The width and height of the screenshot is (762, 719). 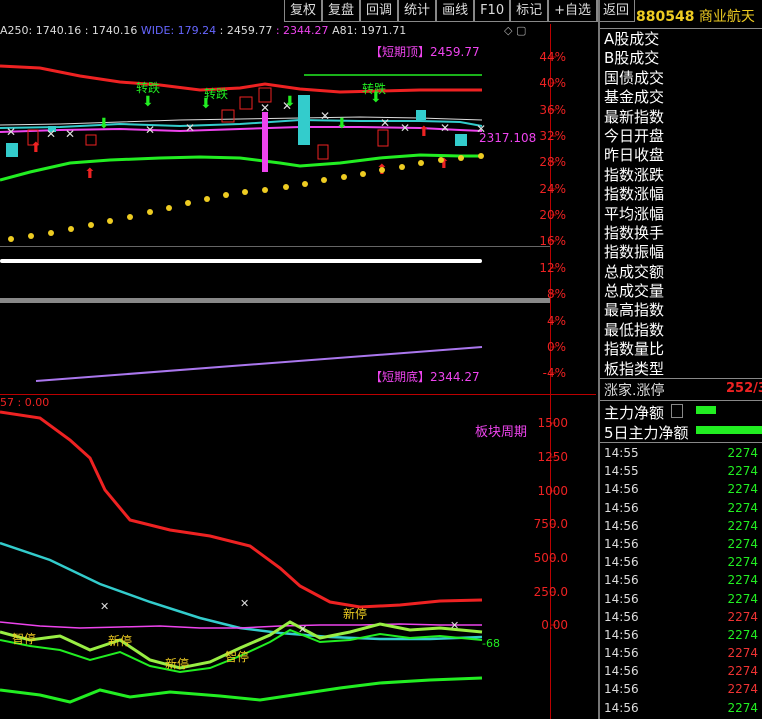 I want to click on svg-text: -68, so click(x=491, y=643).